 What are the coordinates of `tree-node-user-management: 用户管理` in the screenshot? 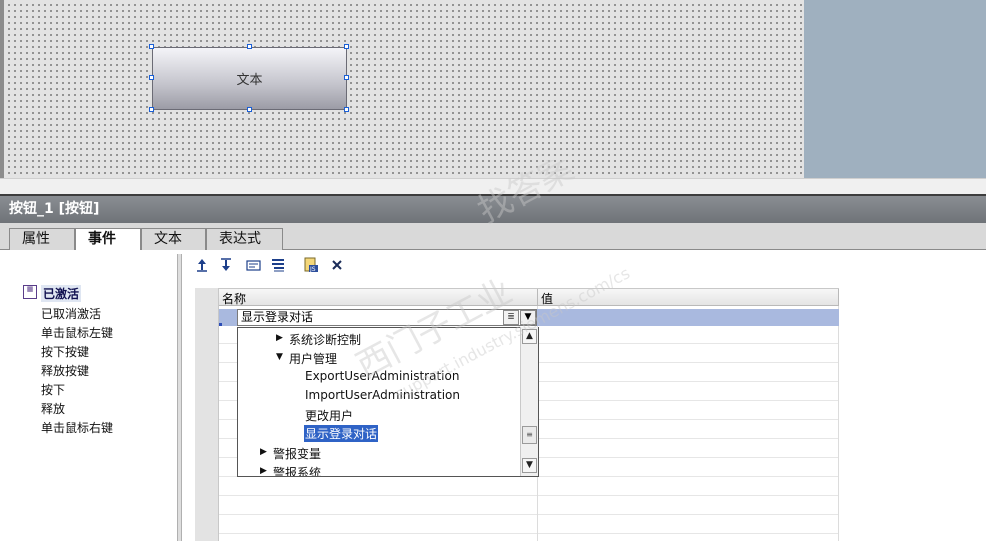 It's located at (313, 358).